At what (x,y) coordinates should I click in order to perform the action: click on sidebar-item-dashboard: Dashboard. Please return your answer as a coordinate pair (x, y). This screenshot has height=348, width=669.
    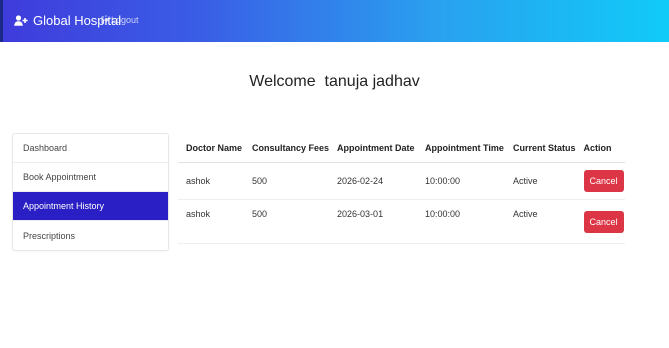
    Looking at the image, I should click on (90, 148).